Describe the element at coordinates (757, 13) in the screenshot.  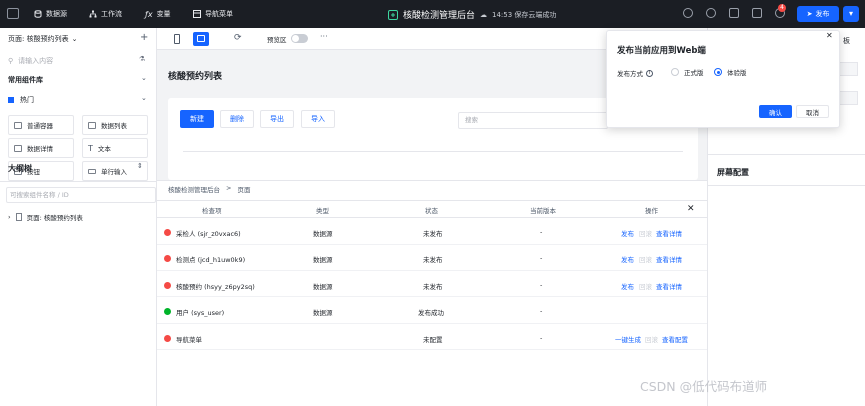
I see `preview-icon` at that location.